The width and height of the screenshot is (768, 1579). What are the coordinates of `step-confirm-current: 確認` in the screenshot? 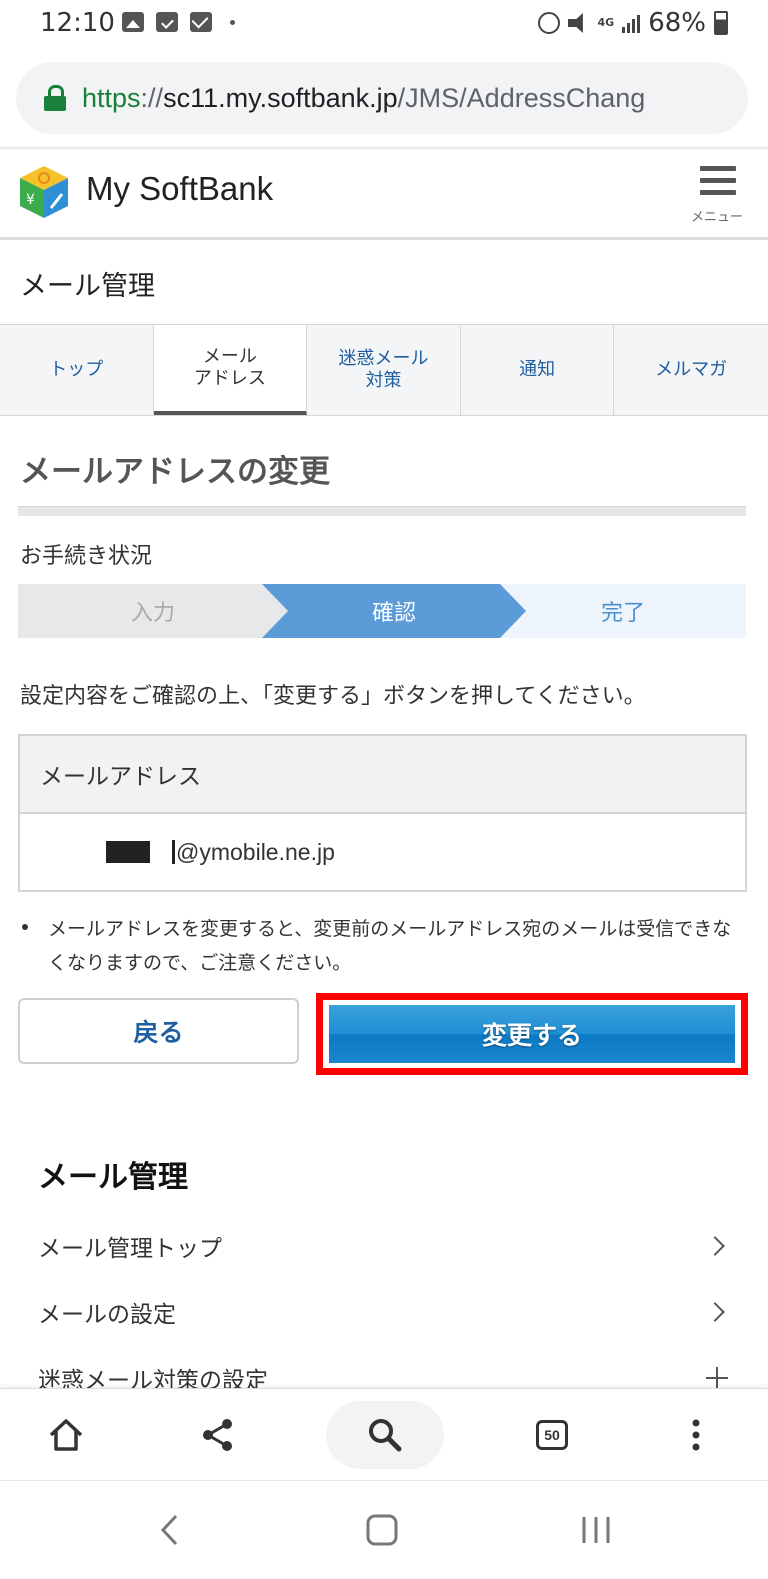 It's located at (394, 611).